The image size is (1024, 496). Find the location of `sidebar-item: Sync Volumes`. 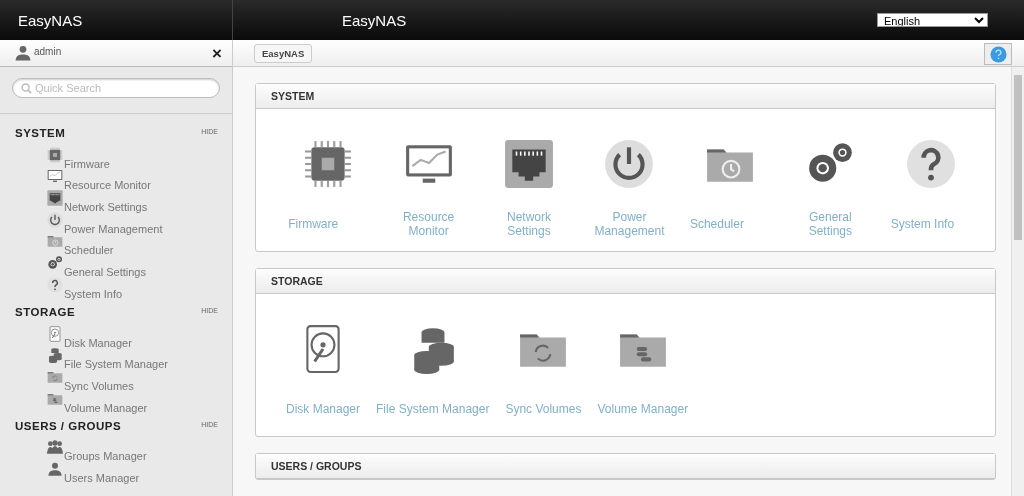

sidebar-item: Sync Volumes is located at coordinates (99, 385).